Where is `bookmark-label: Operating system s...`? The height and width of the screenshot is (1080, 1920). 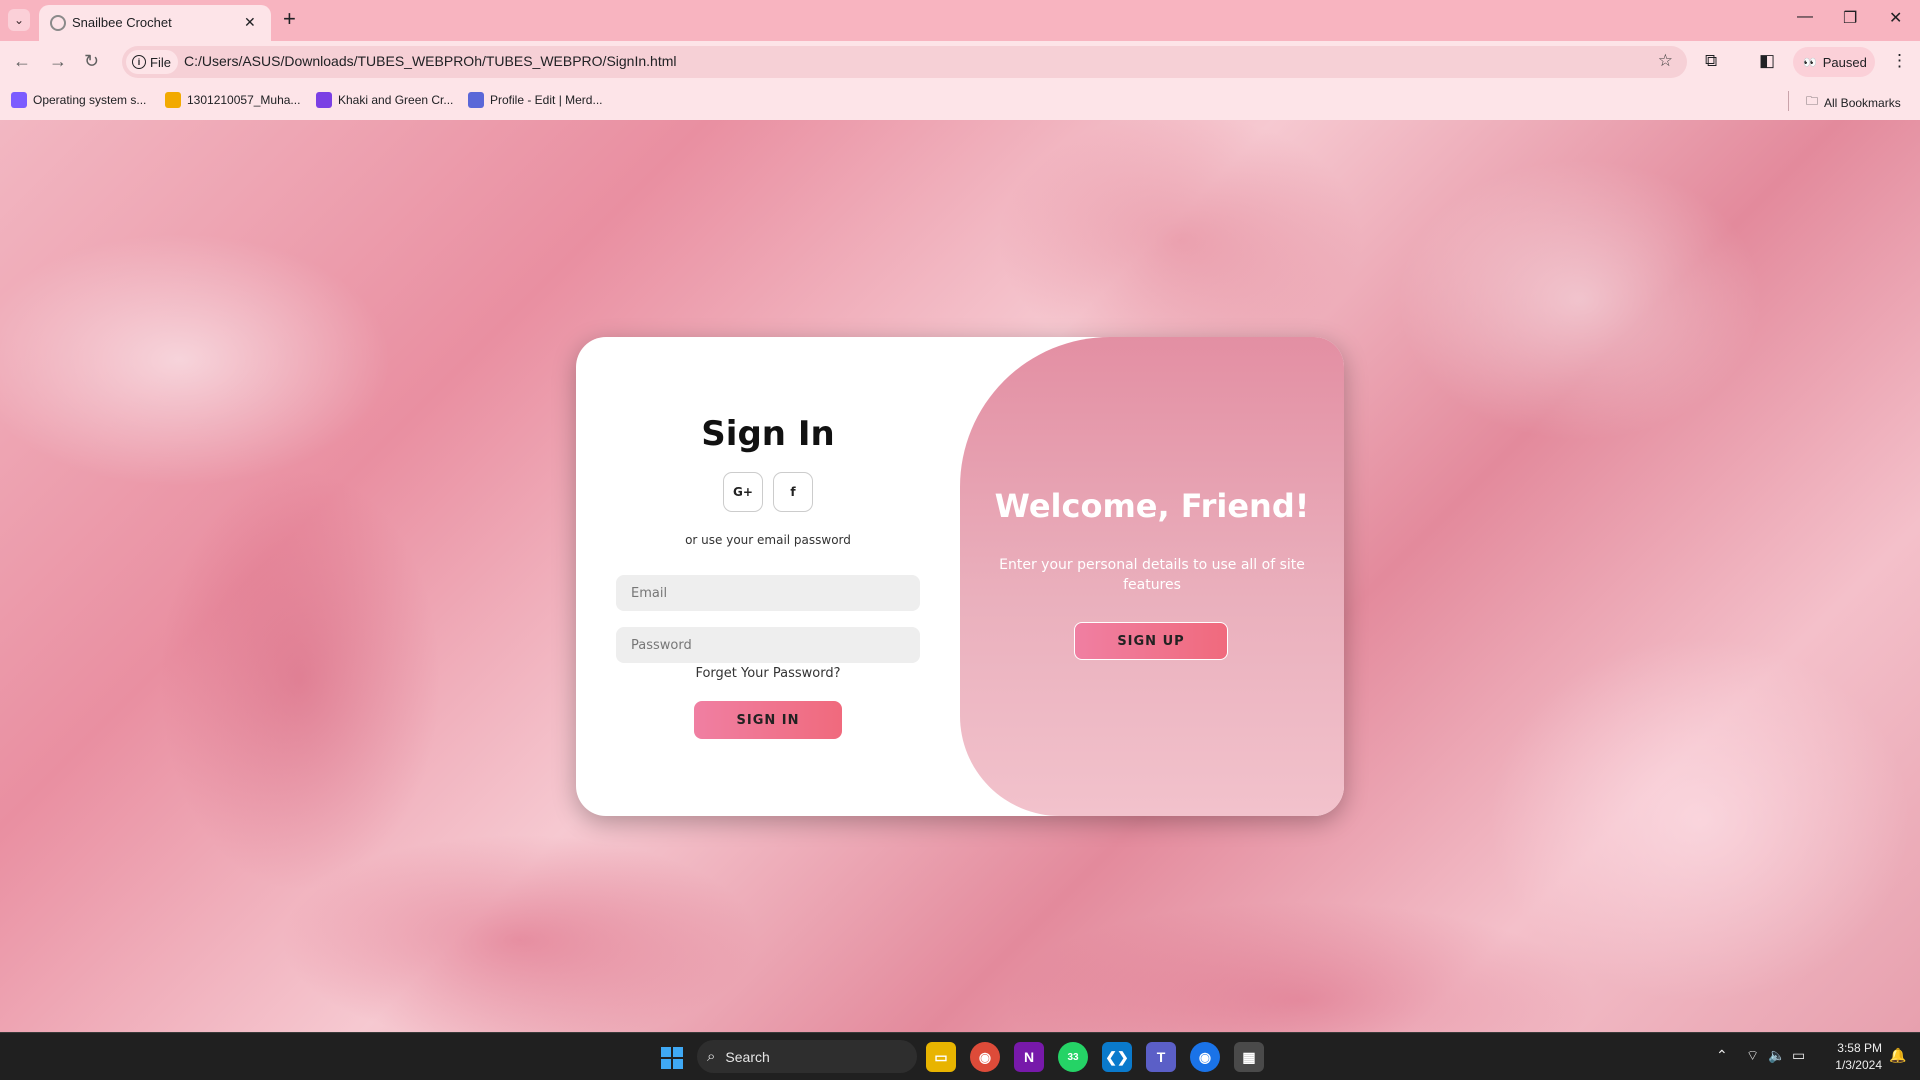
bookmark-label: Operating system s... is located at coordinates (90, 100).